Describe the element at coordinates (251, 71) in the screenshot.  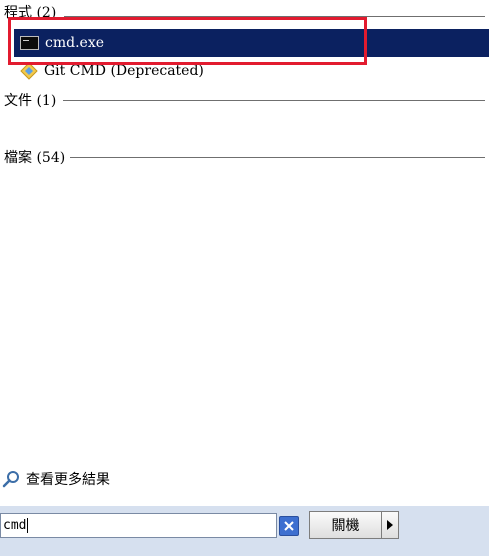
I see `result-item-git-cmd: Git CMD (Deprecated)` at that location.